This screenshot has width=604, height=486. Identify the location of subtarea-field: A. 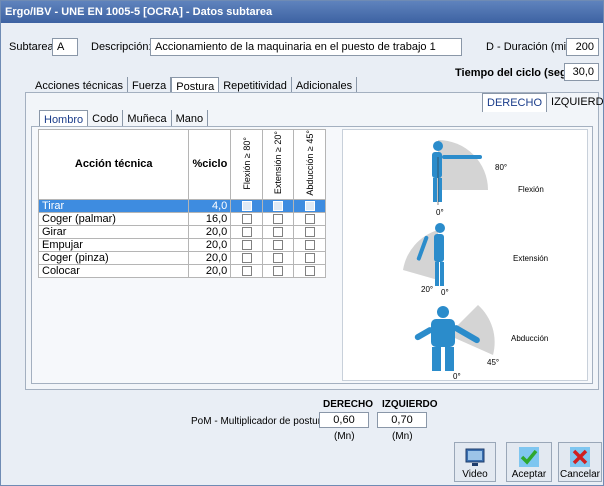
(65, 47).